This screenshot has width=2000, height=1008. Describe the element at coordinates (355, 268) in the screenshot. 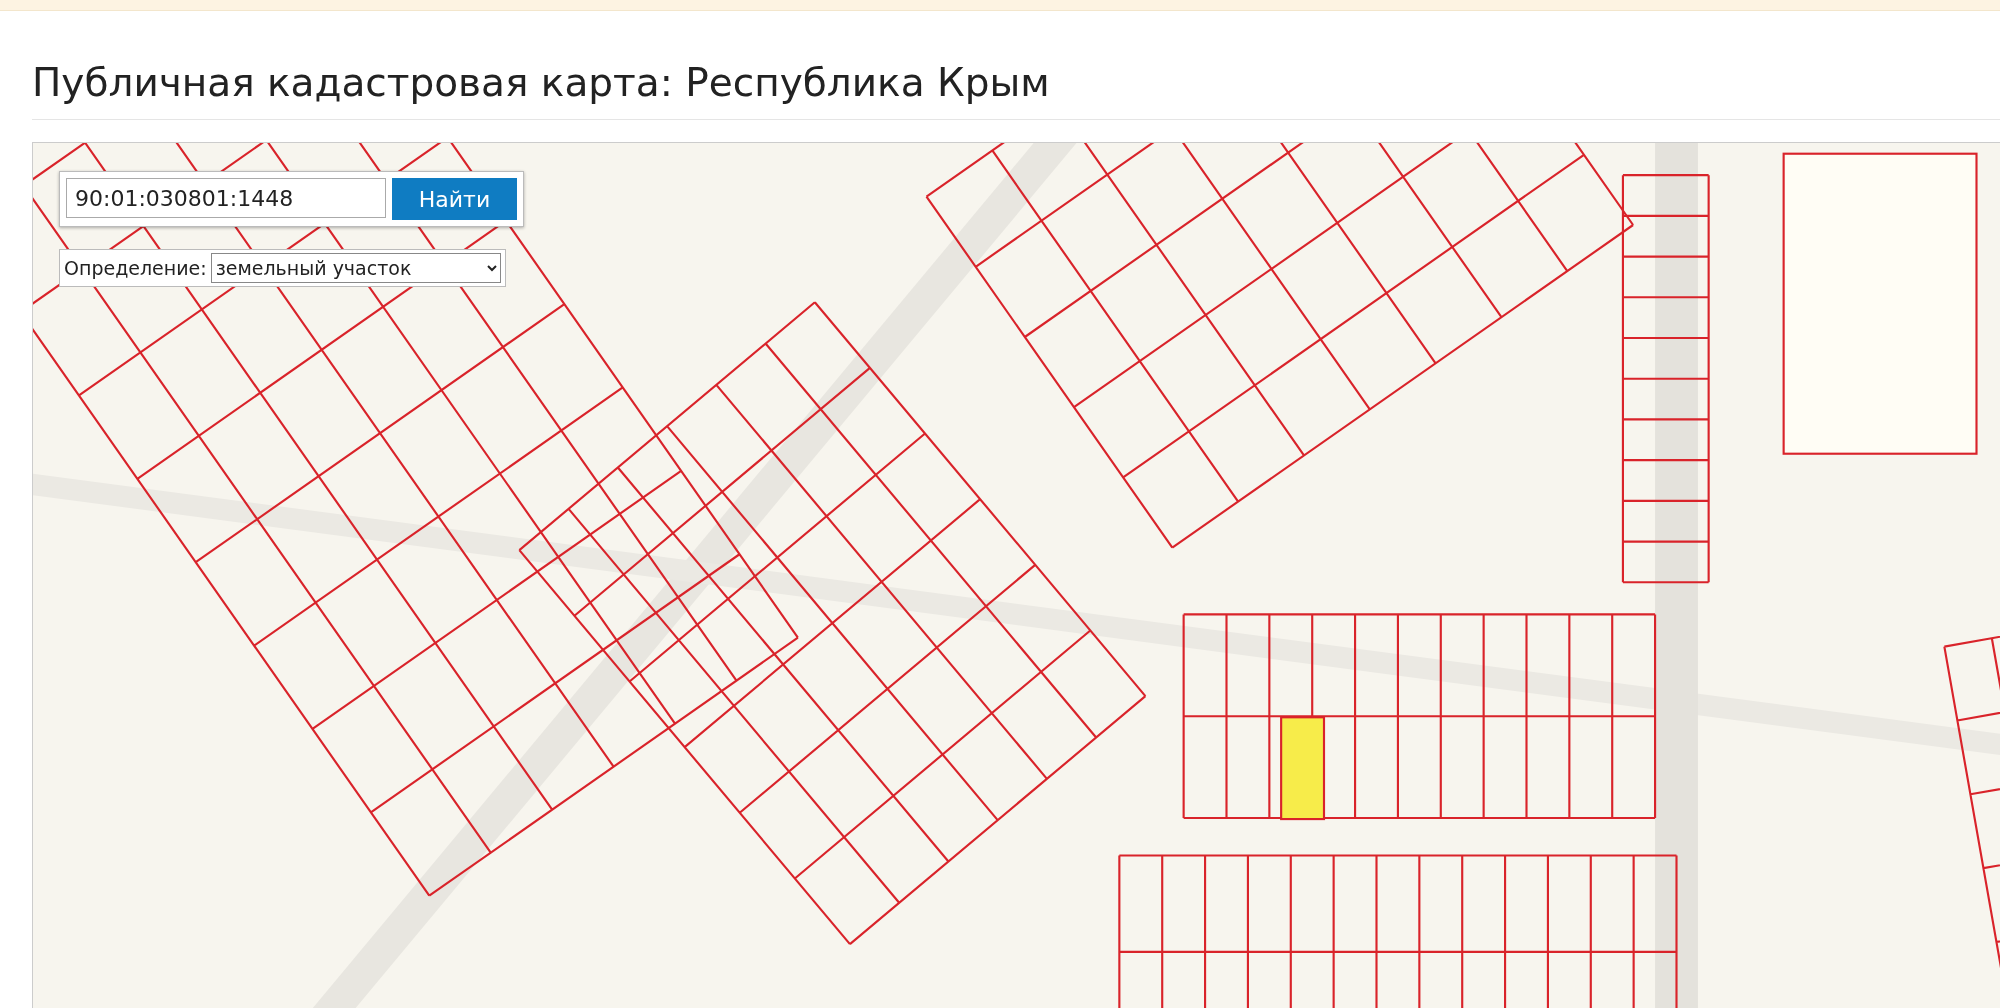

I see `definition-select: земельный участок` at that location.